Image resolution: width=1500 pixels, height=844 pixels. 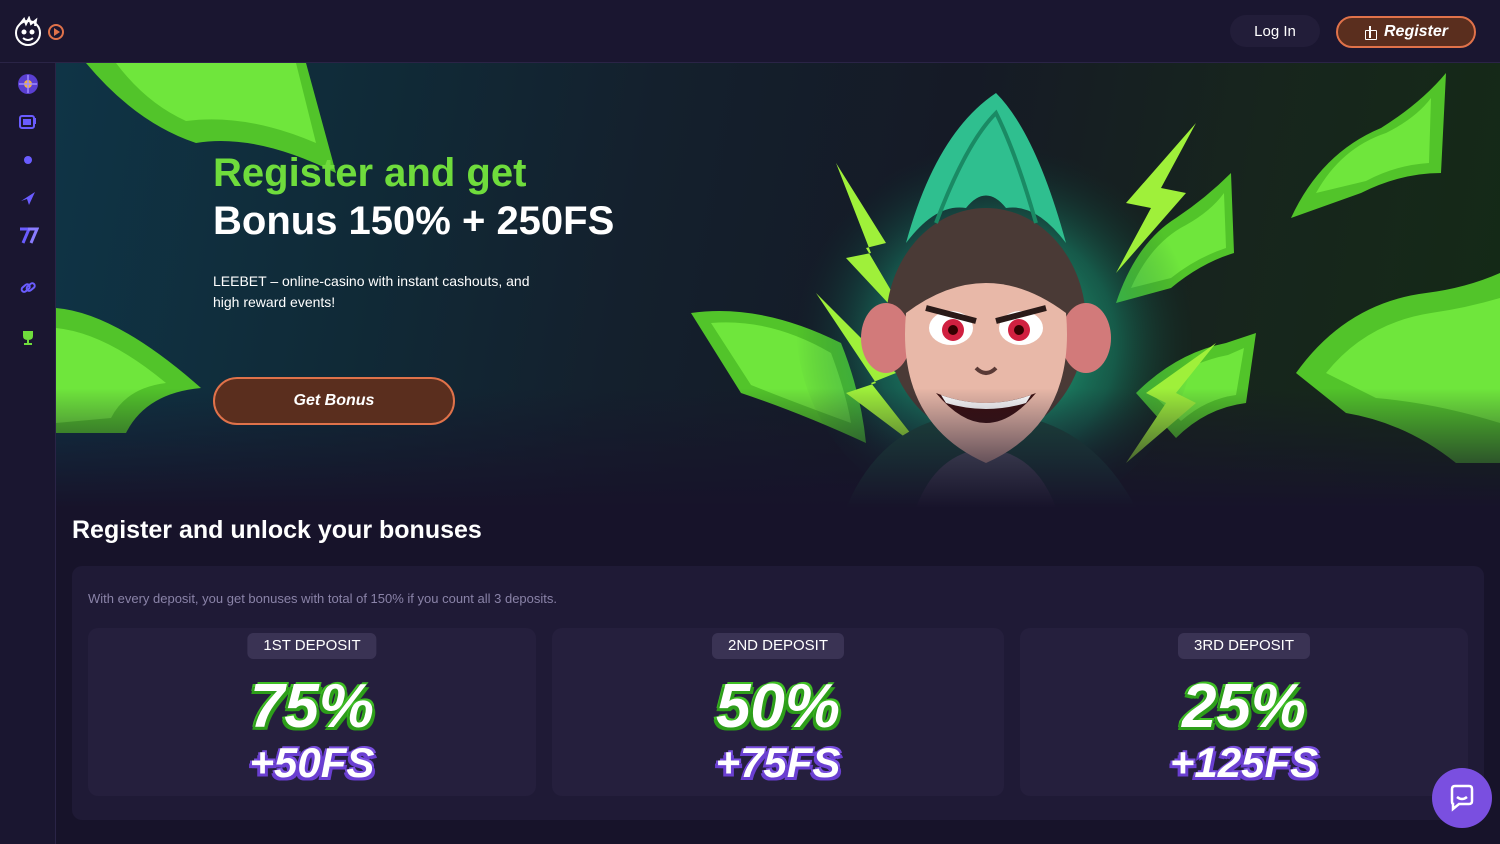 I want to click on plane-icon, so click(x=28, y=198).